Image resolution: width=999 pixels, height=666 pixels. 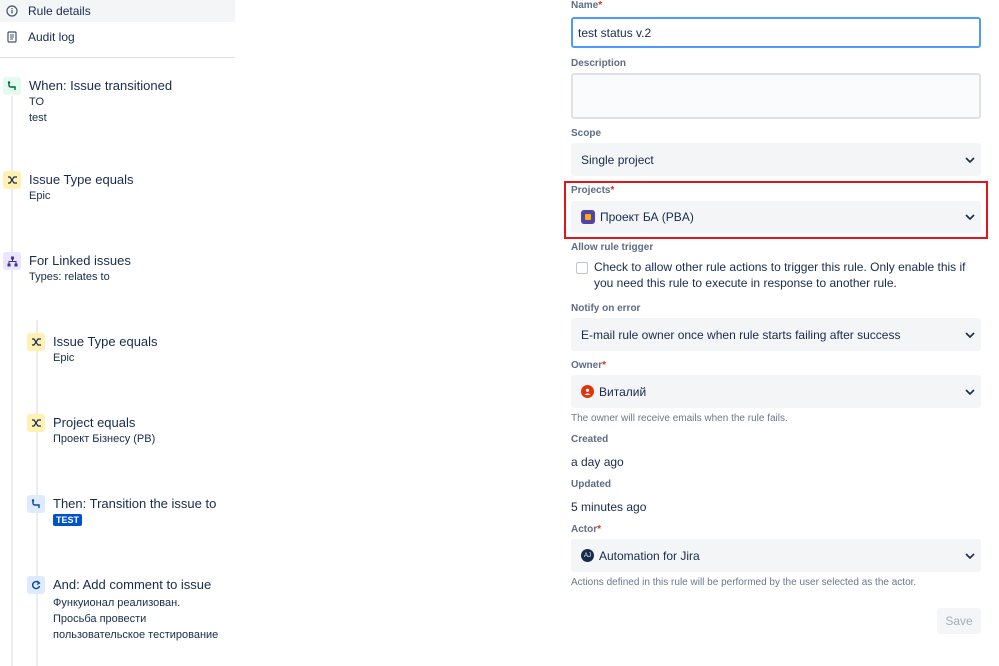 What do you see at coordinates (69, 277) in the screenshot?
I see `step-sub: Types: relates to` at bounding box center [69, 277].